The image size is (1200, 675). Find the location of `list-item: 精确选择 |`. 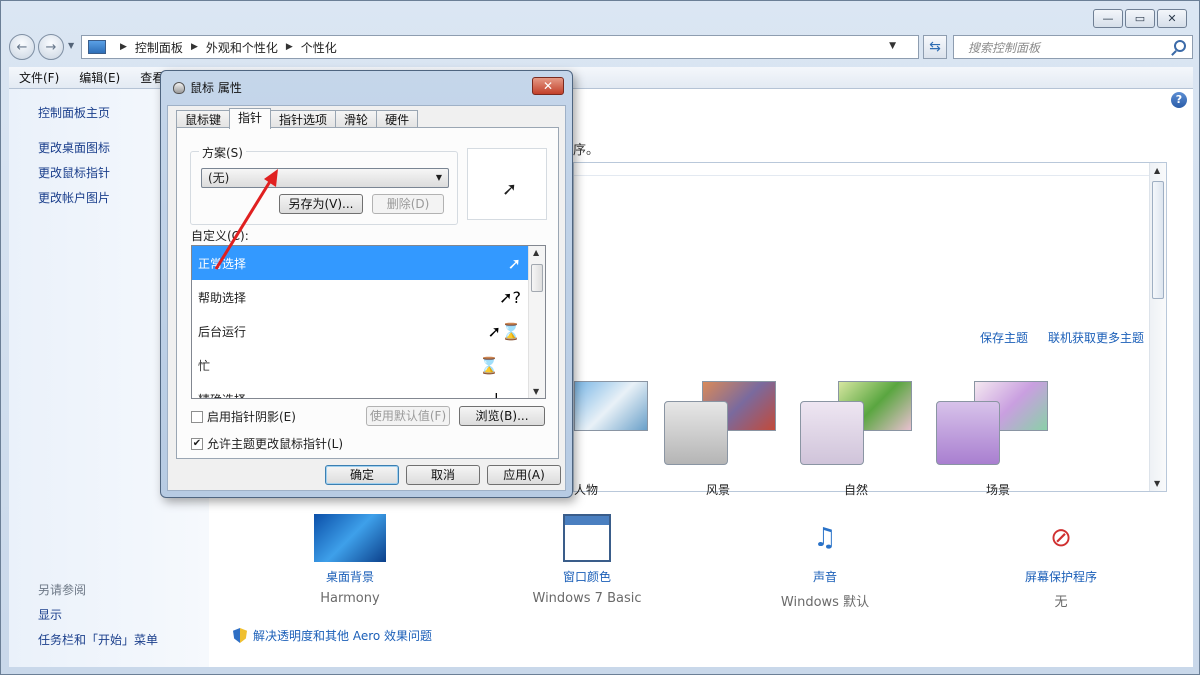

list-item: 精确选择 | is located at coordinates (360, 390).